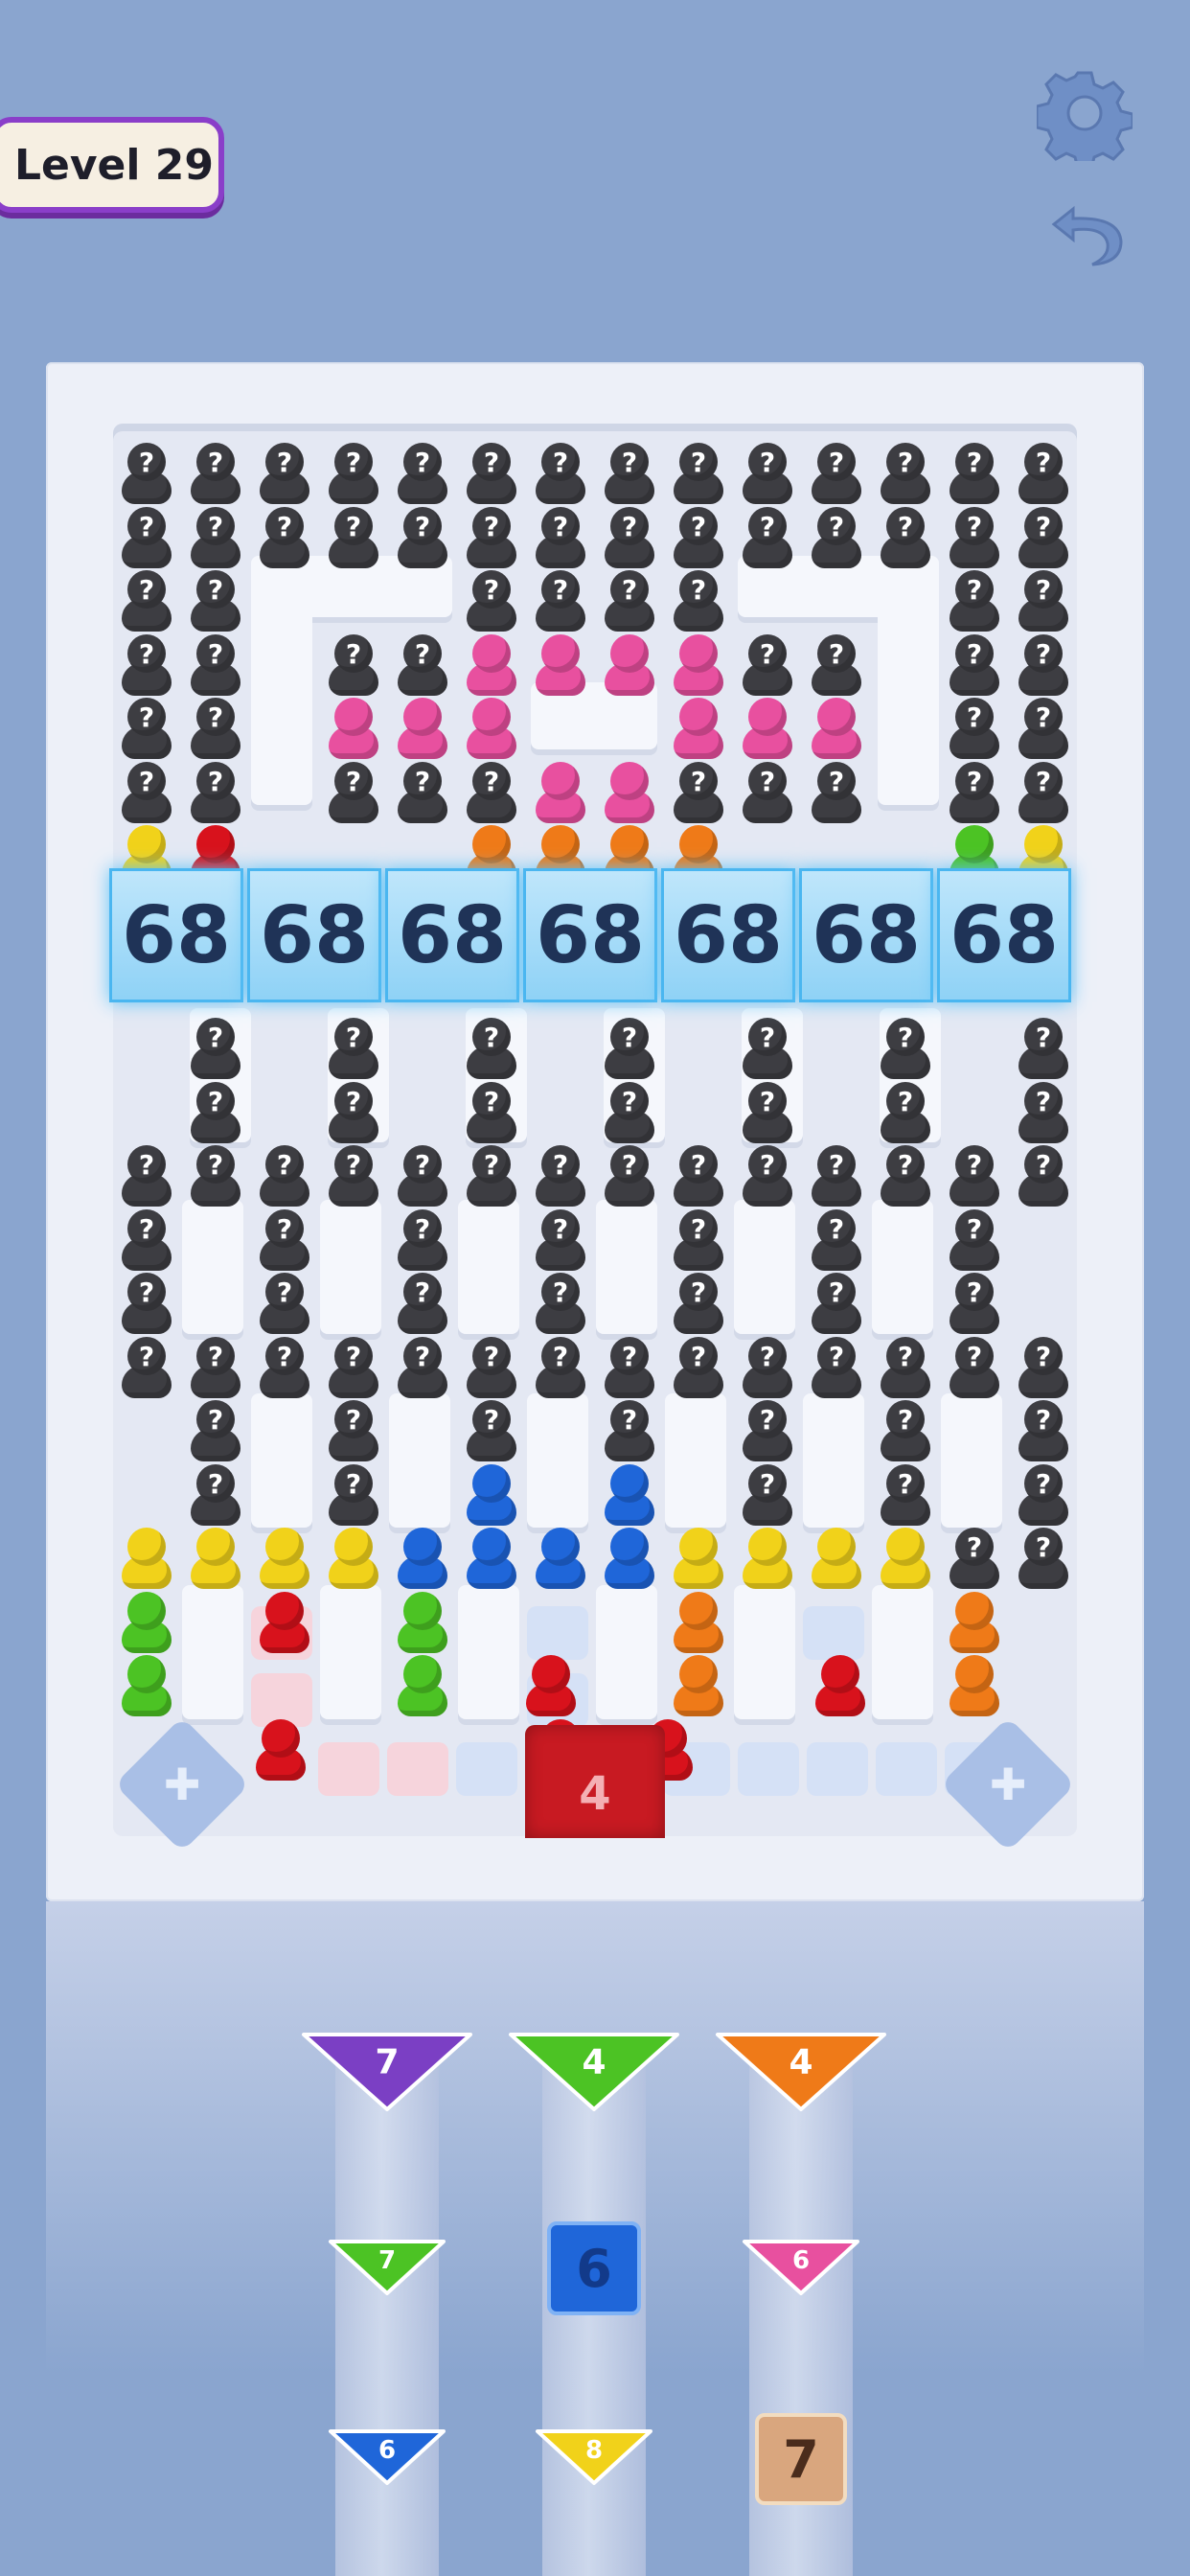  What do you see at coordinates (595, 1782) in the screenshot?
I see `exit-tile: 4` at bounding box center [595, 1782].